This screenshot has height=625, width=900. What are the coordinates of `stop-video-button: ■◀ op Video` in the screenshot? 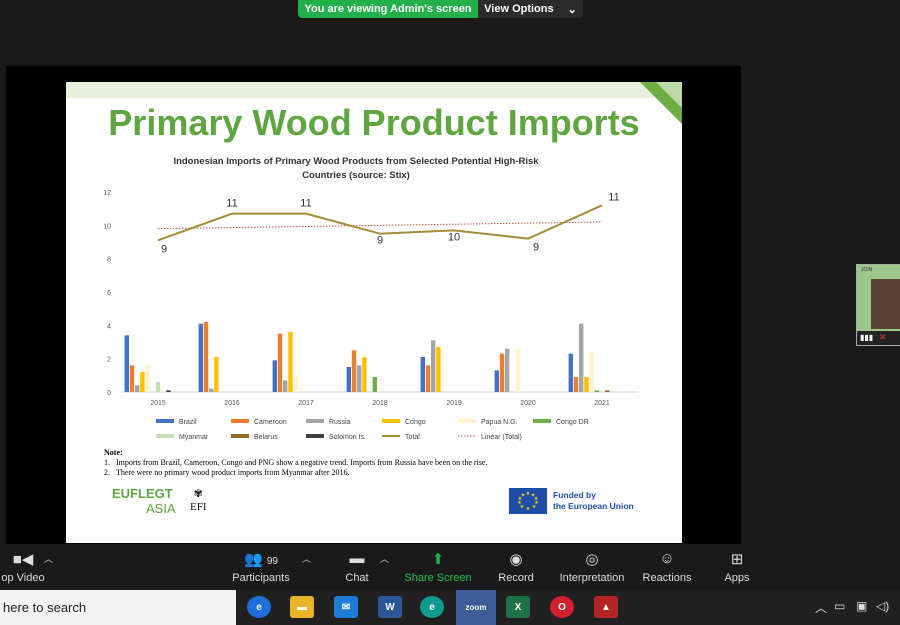 It's located at (23, 567).